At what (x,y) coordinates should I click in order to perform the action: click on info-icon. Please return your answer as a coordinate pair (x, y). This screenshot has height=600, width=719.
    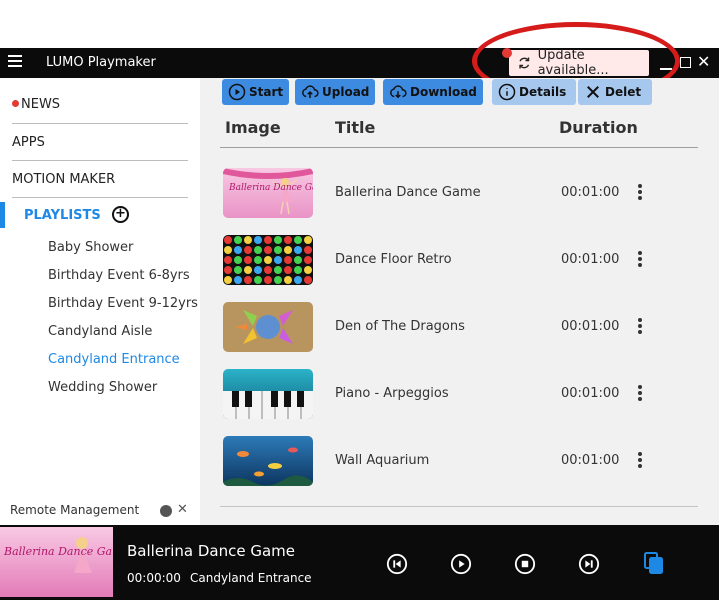
    Looking at the image, I should click on (507, 92).